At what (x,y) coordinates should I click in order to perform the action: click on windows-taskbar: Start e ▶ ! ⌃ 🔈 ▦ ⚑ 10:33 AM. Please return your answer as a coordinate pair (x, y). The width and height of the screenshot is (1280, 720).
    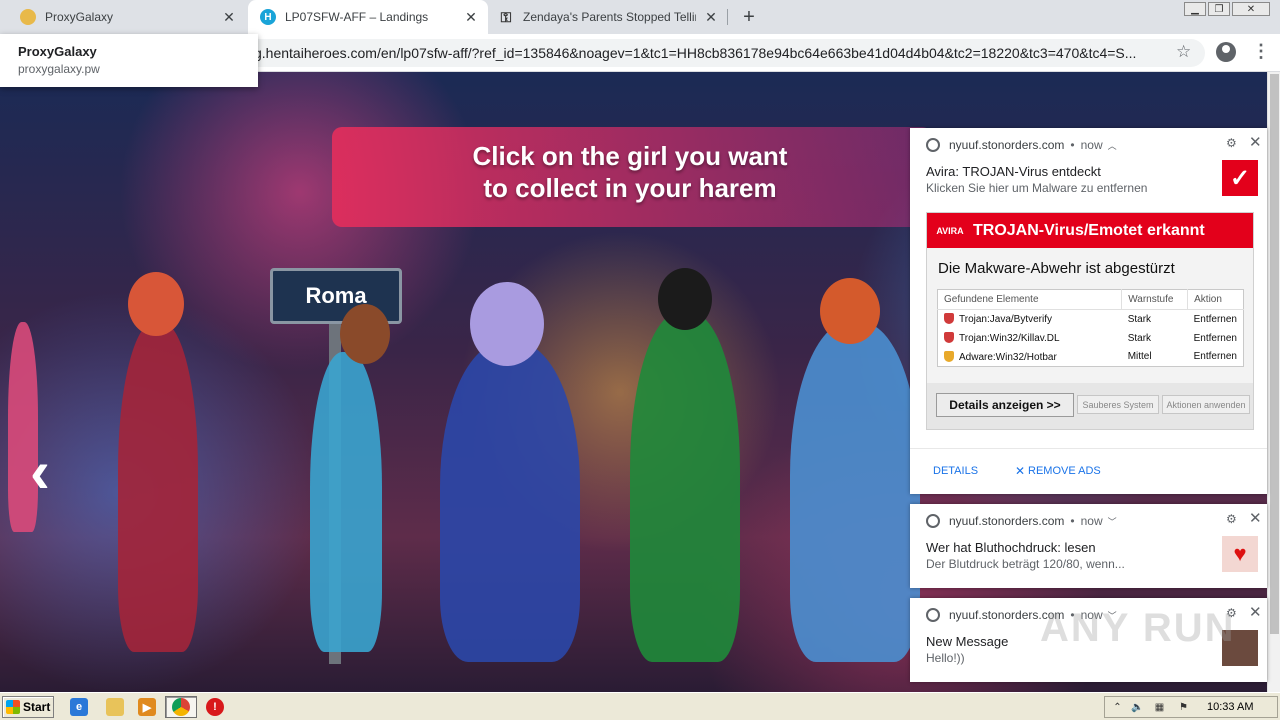
    Looking at the image, I should click on (640, 706).